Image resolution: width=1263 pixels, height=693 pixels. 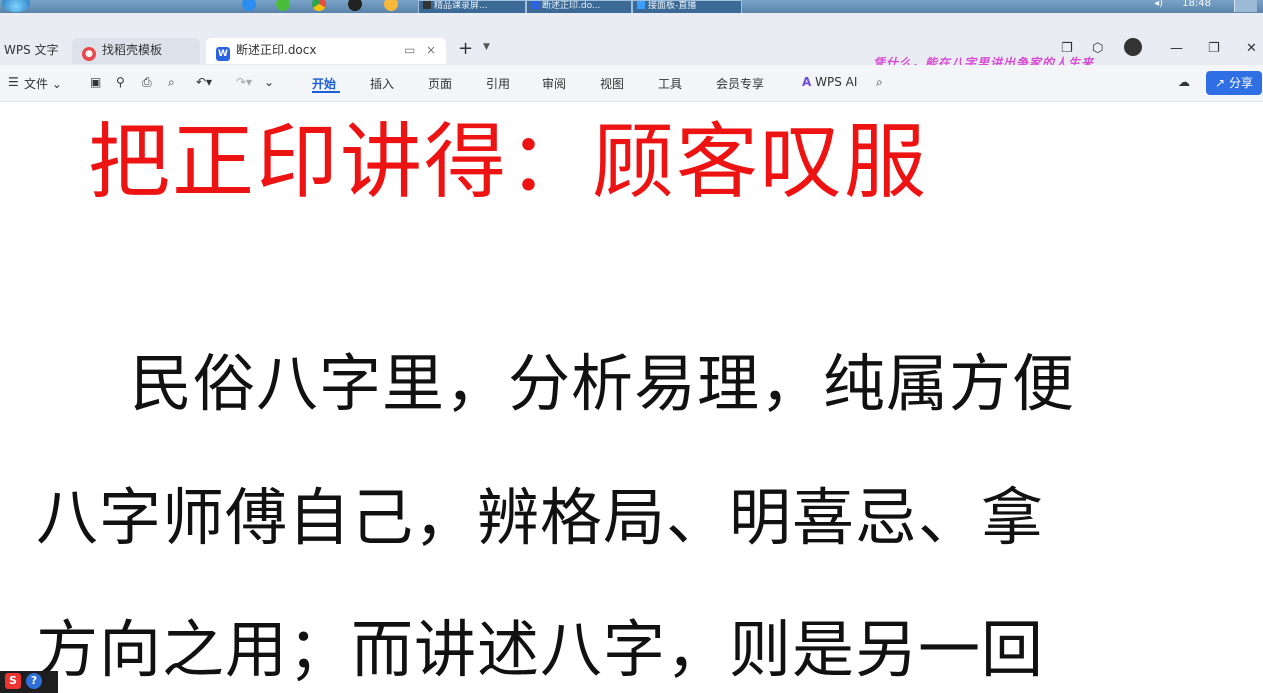 What do you see at coordinates (147, 82) in the screenshot?
I see `print-icon: ⎙` at bounding box center [147, 82].